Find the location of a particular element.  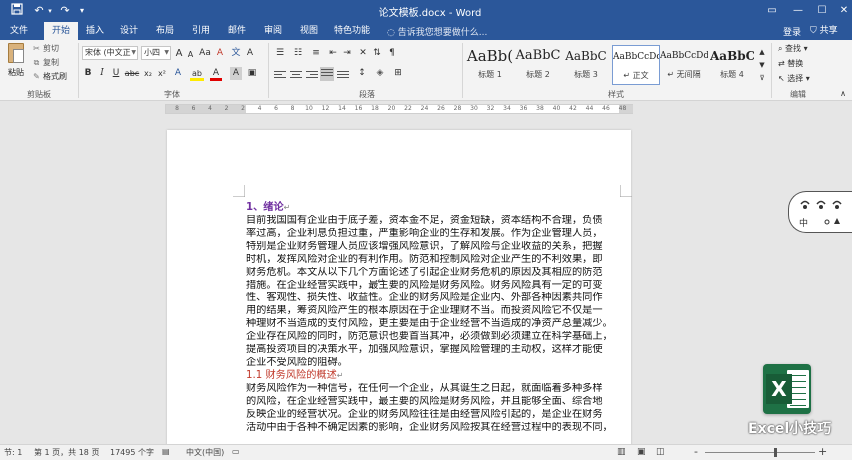

format-painter-button: ✎ 格式刷 is located at coordinates (49, 77).